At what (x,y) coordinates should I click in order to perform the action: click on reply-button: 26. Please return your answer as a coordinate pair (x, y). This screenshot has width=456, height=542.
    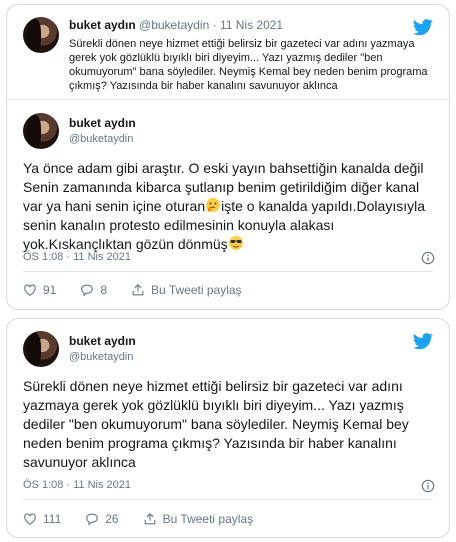
    Looking at the image, I should click on (102, 519).